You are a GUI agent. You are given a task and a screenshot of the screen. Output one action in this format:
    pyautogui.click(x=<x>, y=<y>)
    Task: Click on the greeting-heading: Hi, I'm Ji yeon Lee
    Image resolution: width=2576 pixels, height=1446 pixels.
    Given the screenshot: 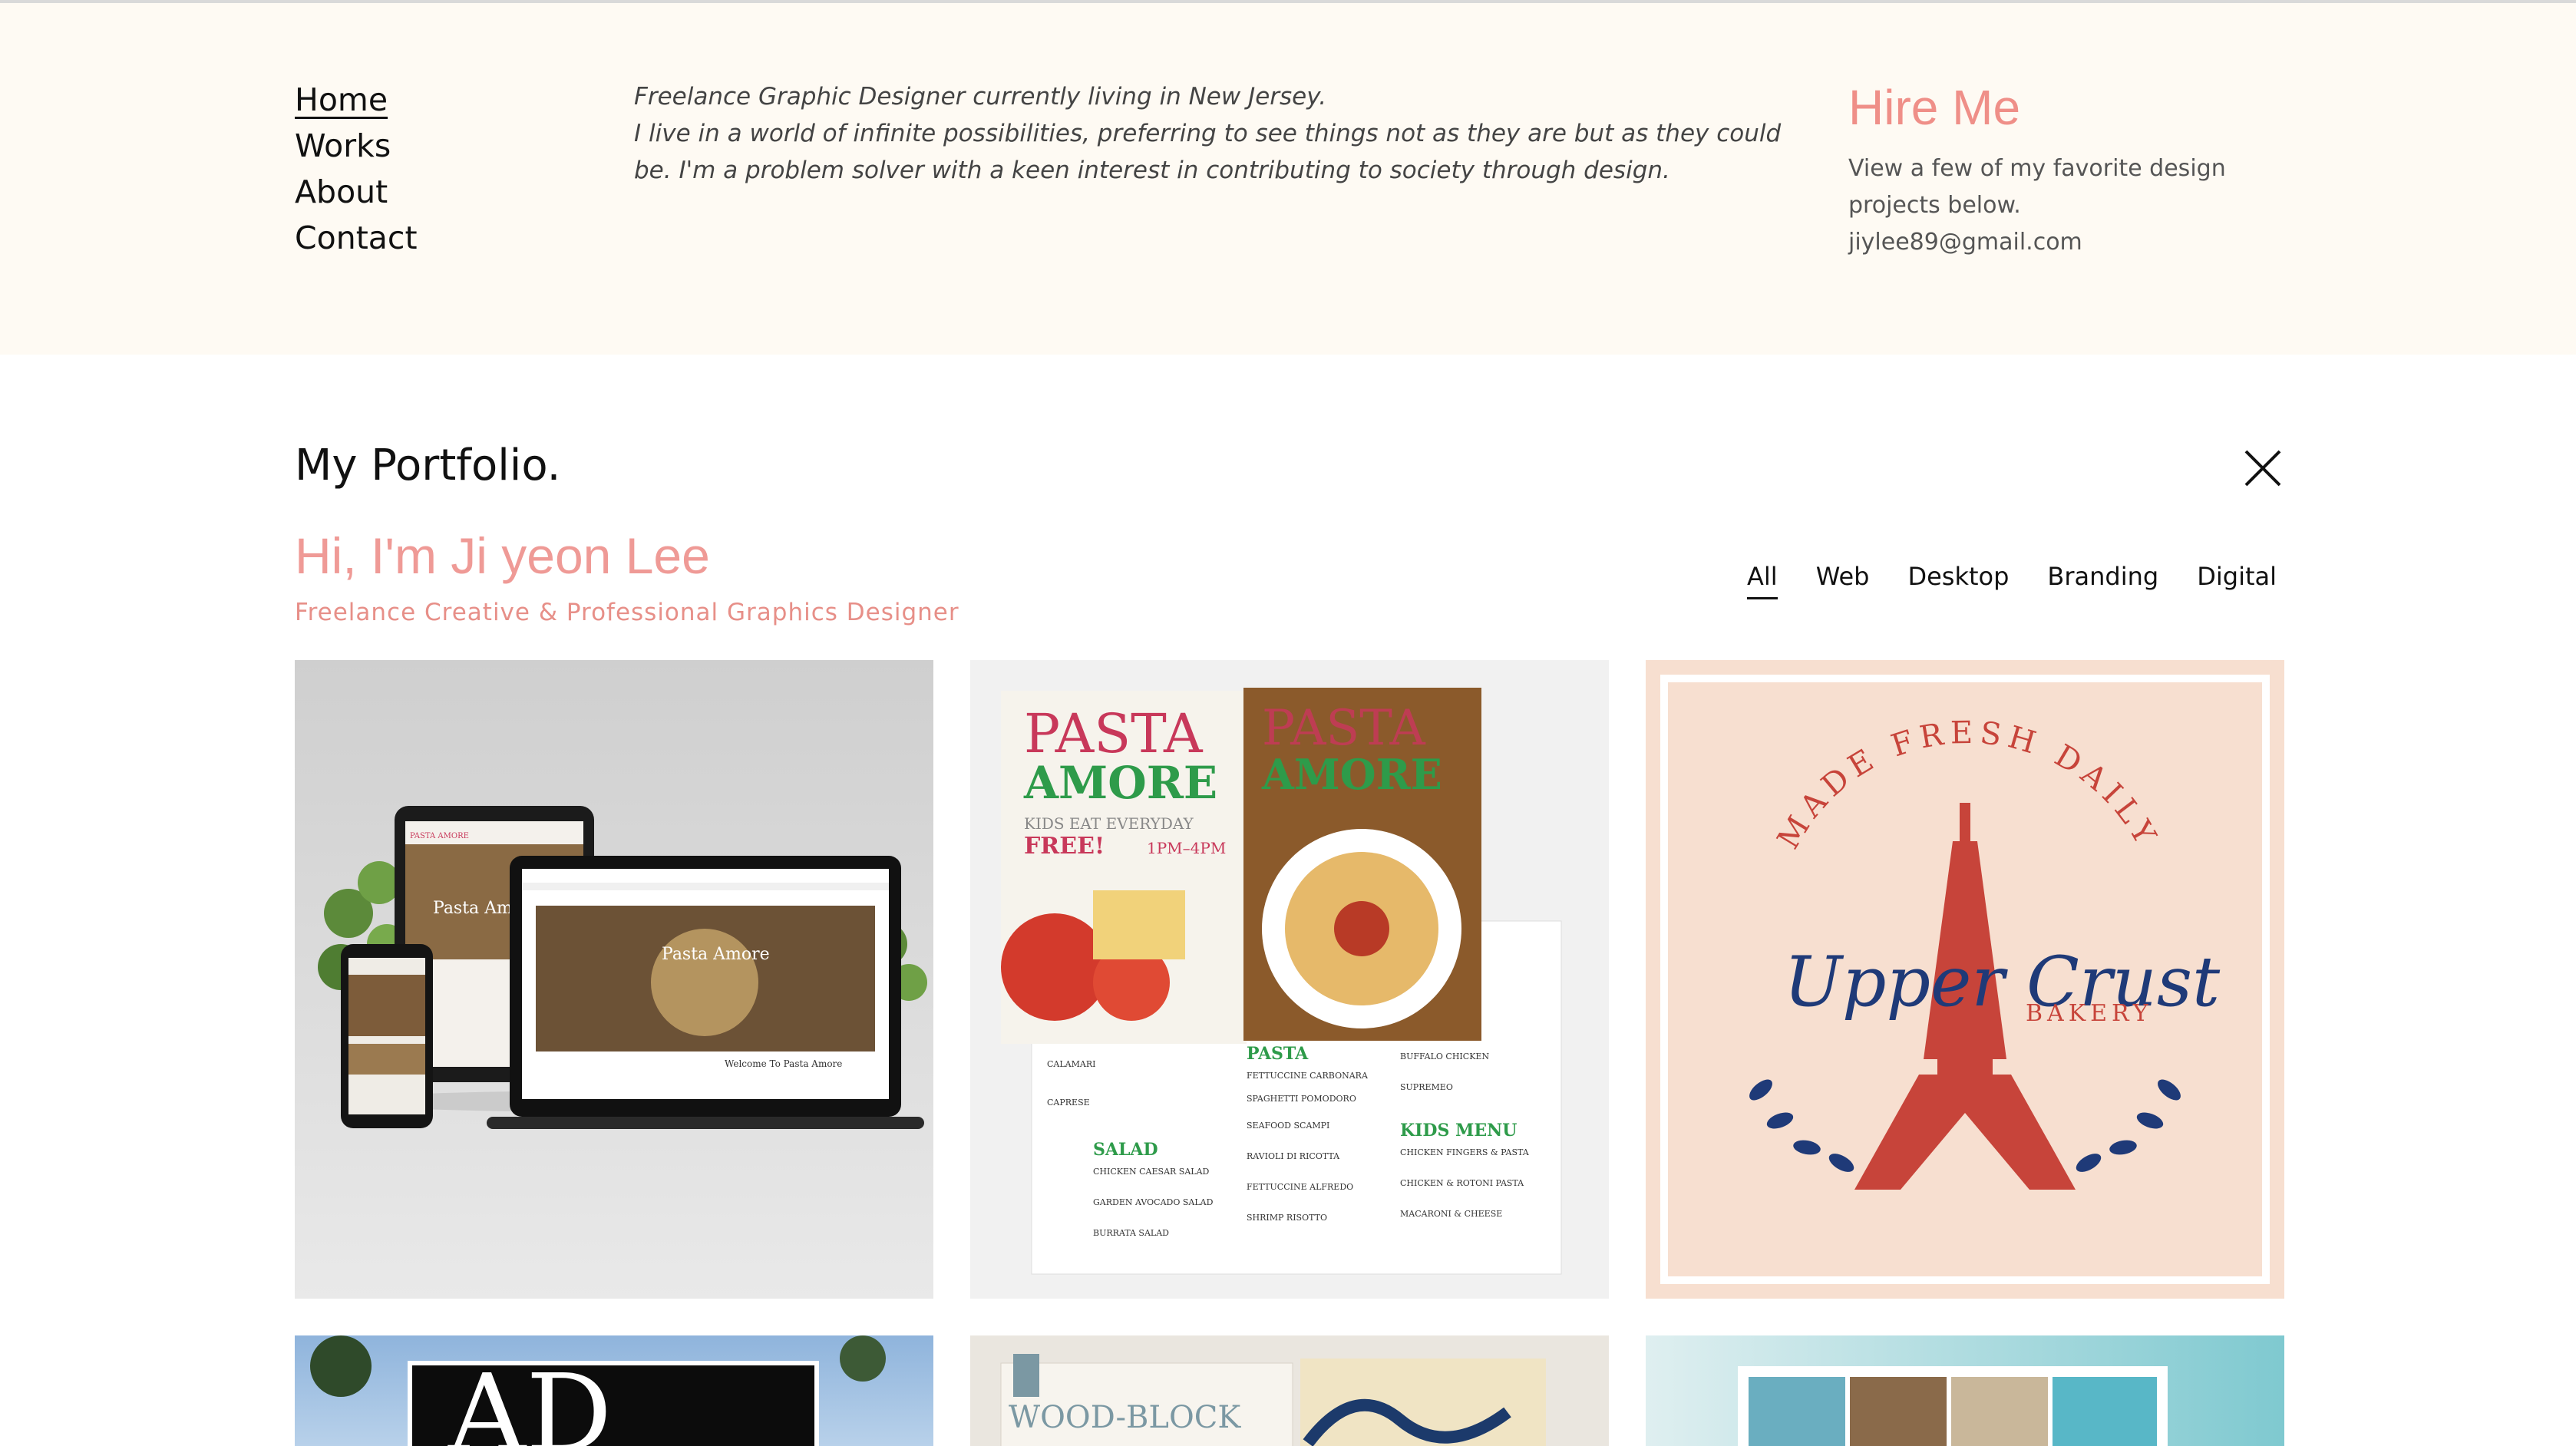 What is the action you would take?
    pyautogui.click(x=502, y=555)
    